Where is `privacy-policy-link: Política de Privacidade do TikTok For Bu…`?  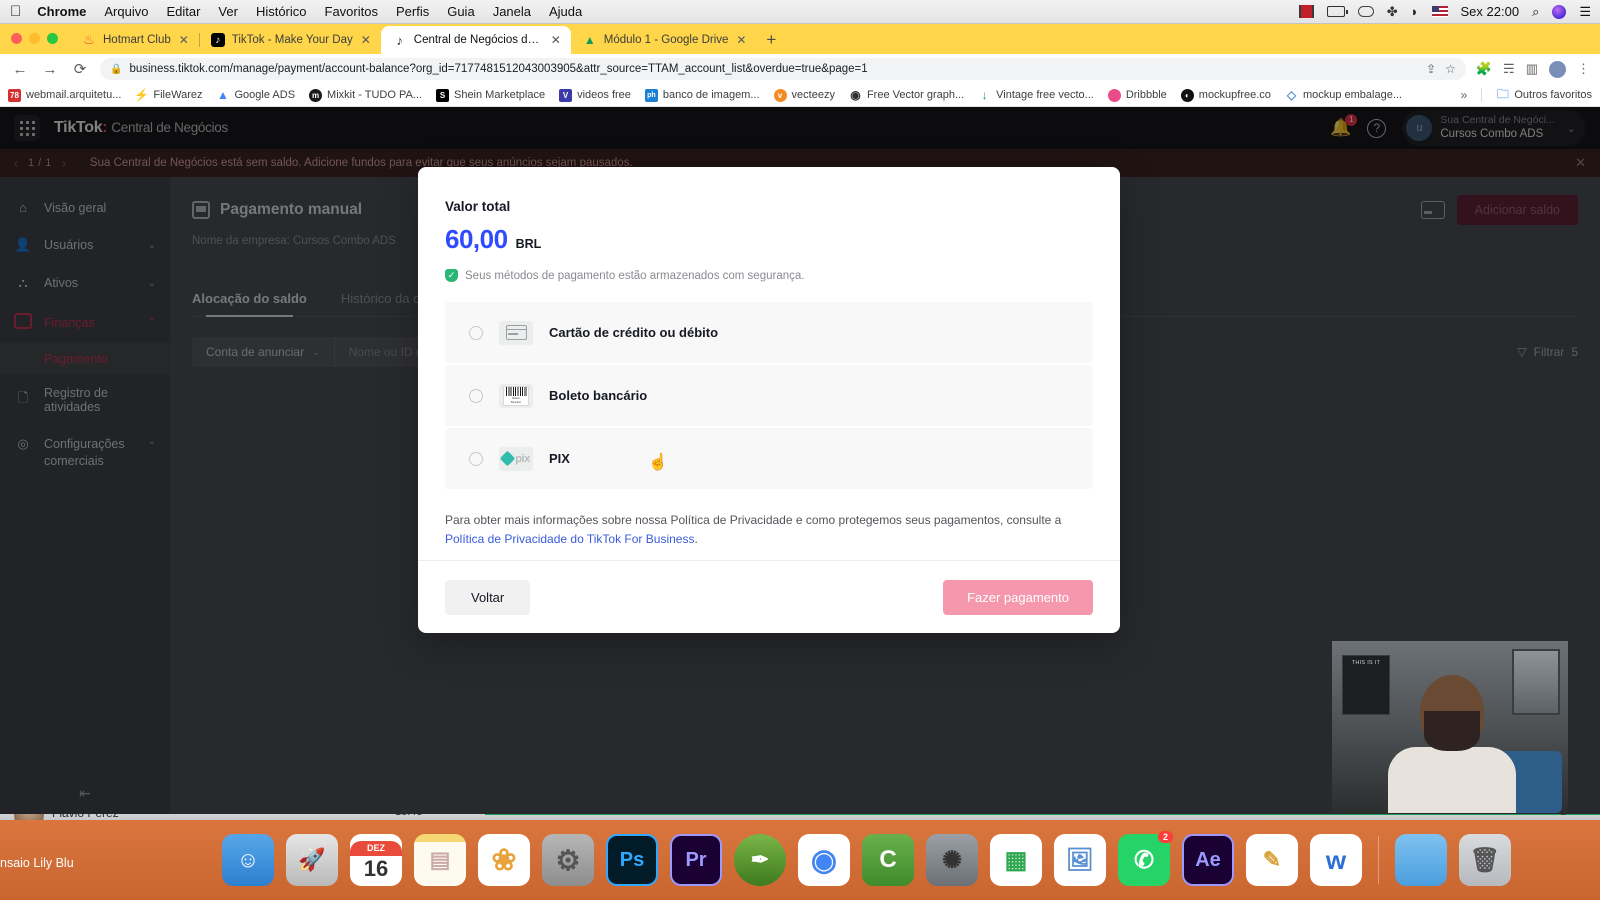 privacy-policy-link: Política de Privacidade do TikTok For Bu… is located at coordinates (569, 539).